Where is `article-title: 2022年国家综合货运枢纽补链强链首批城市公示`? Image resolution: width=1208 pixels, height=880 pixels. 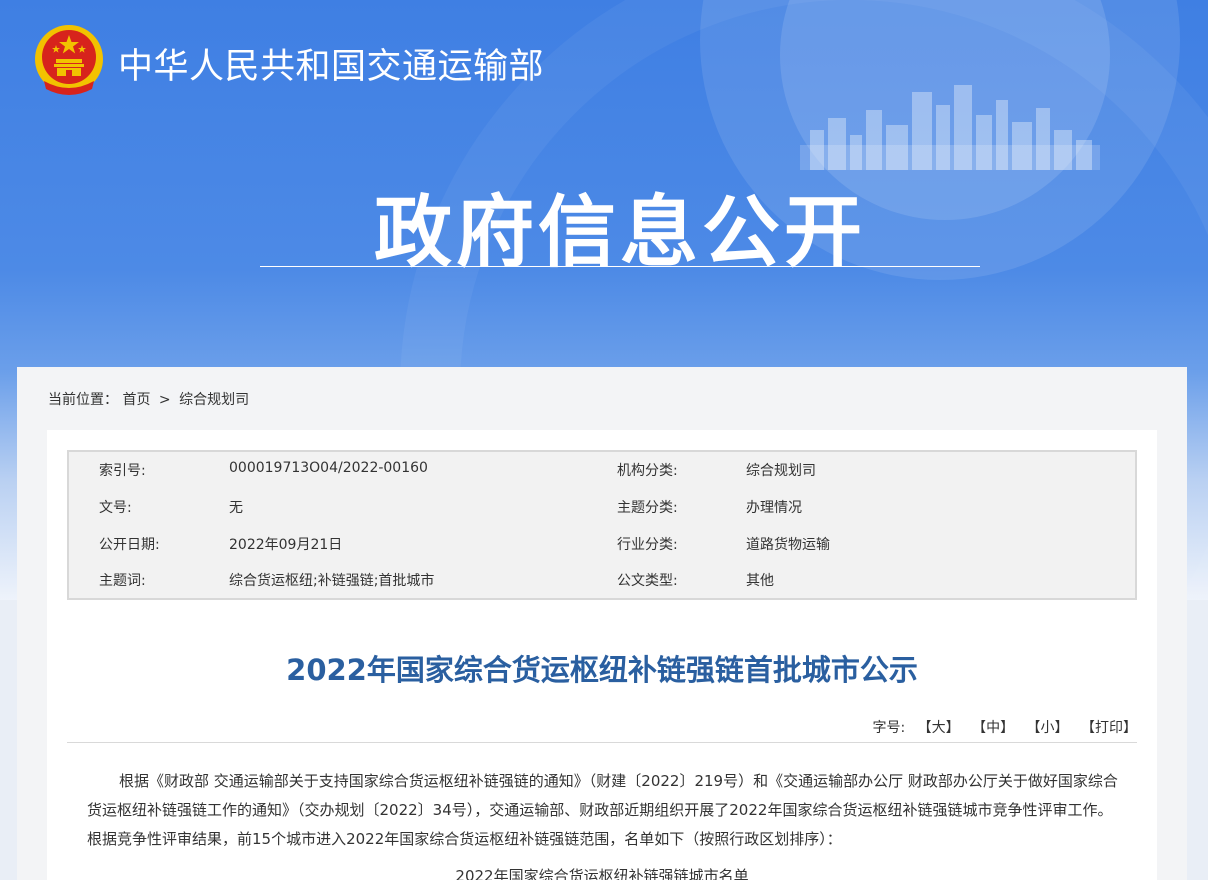
article-title: 2022年国家综合货运枢纽补链强链首批城市公示 is located at coordinates (602, 670).